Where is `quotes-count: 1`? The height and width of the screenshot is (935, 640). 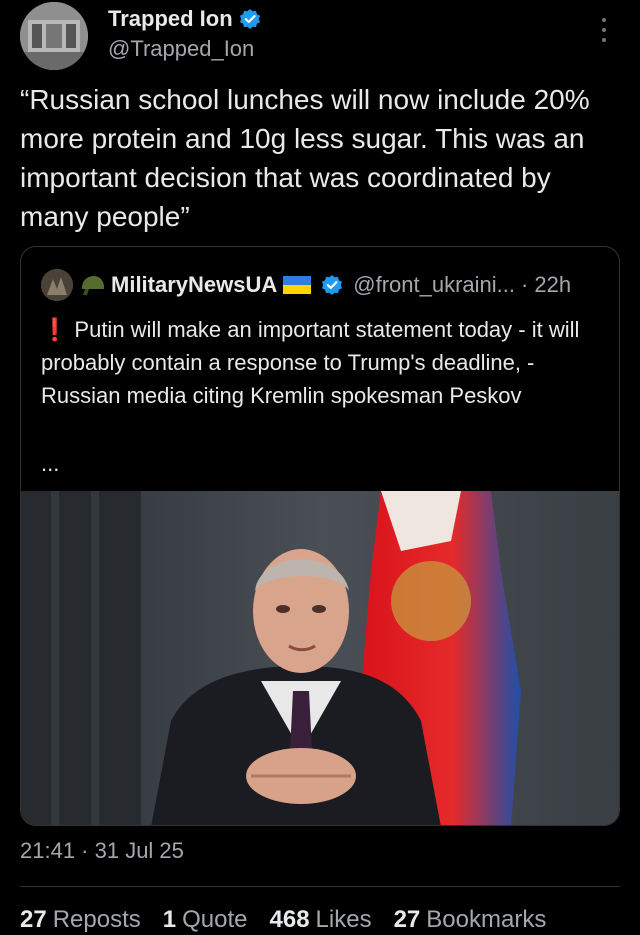
quotes-count: 1 is located at coordinates (169, 919).